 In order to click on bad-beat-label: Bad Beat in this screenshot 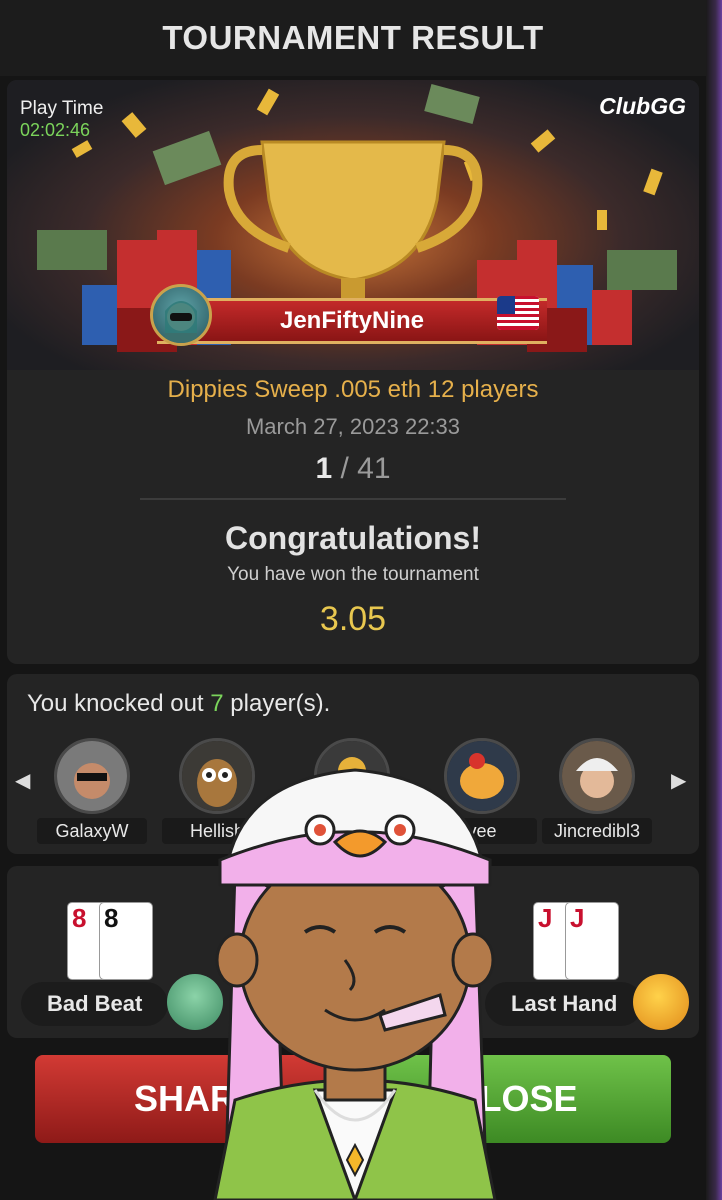, I will do `click(95, 1004)`.